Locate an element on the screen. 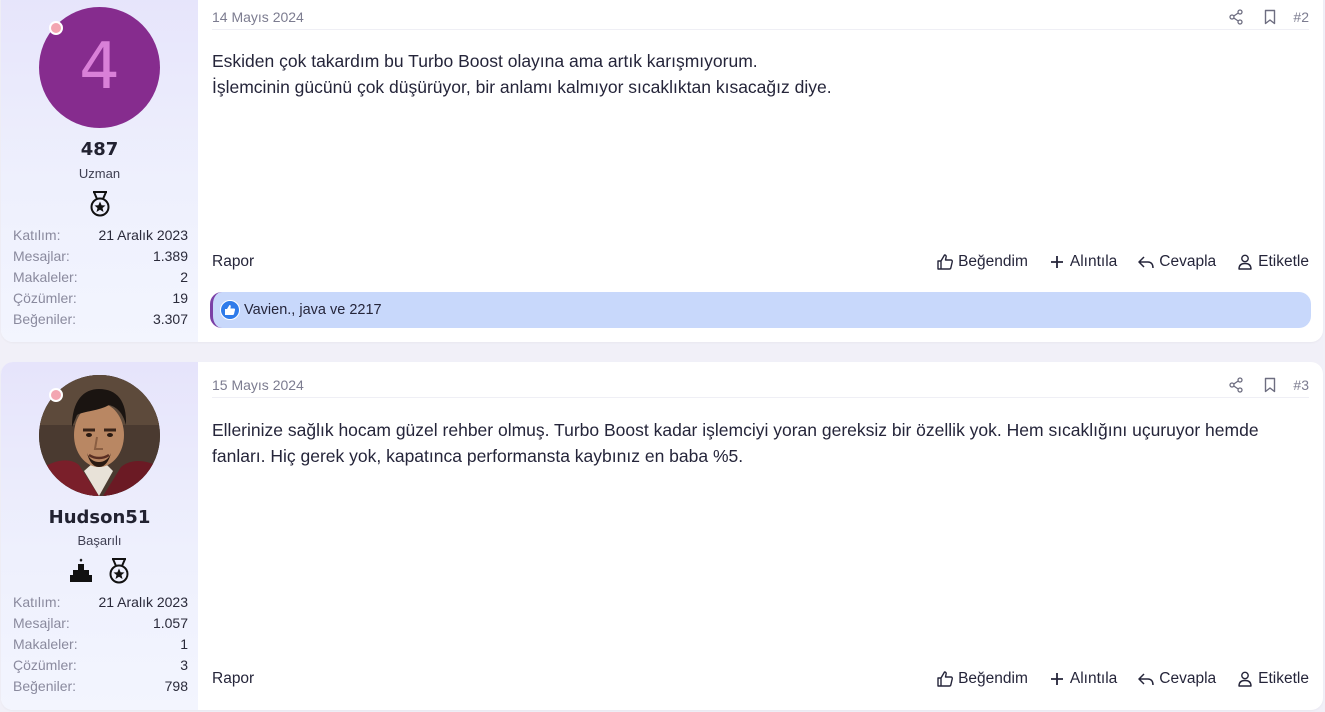 Image resolution: width=1325 pixels, height=712 pixels. post-header-tools: #2 is located at coordinates (1264, 17).